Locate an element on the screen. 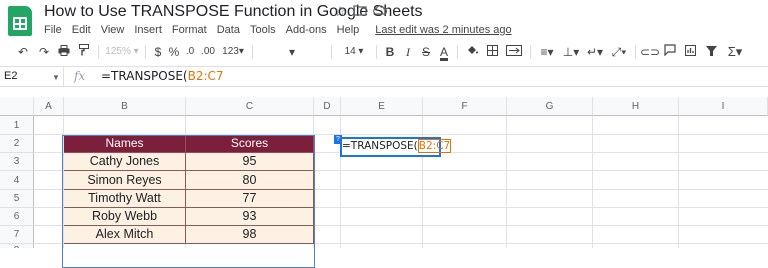  formula-range: B2:C7 is located at coordinates (205, 76).